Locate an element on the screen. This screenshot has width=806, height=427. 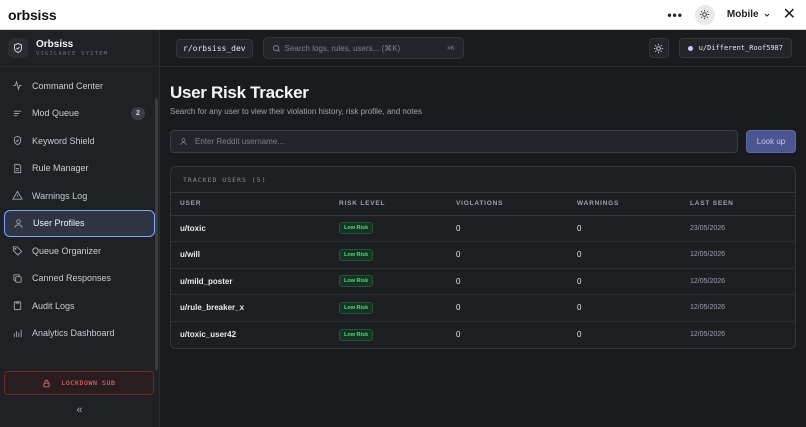
look-up-button: Look up is located at coordinates (771, 141).